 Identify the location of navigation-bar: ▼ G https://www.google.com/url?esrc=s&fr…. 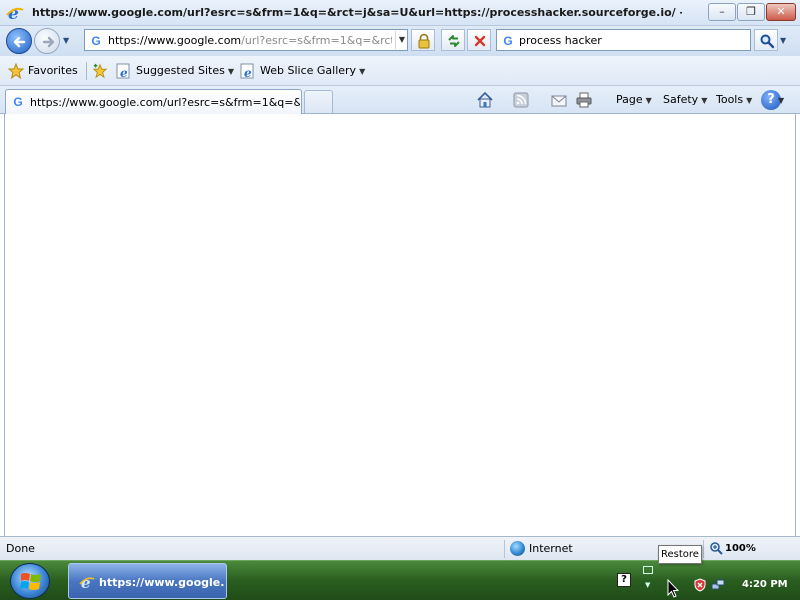
(400, 41).